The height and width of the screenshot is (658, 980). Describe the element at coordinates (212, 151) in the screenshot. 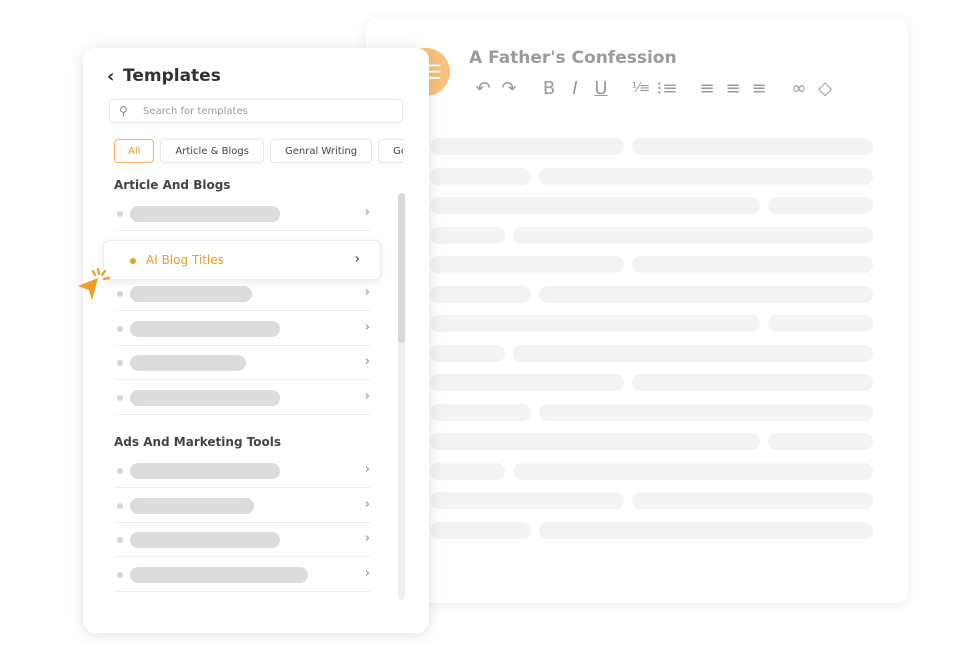

I see `chip-article-blogs: Article & Blogs` at that location.